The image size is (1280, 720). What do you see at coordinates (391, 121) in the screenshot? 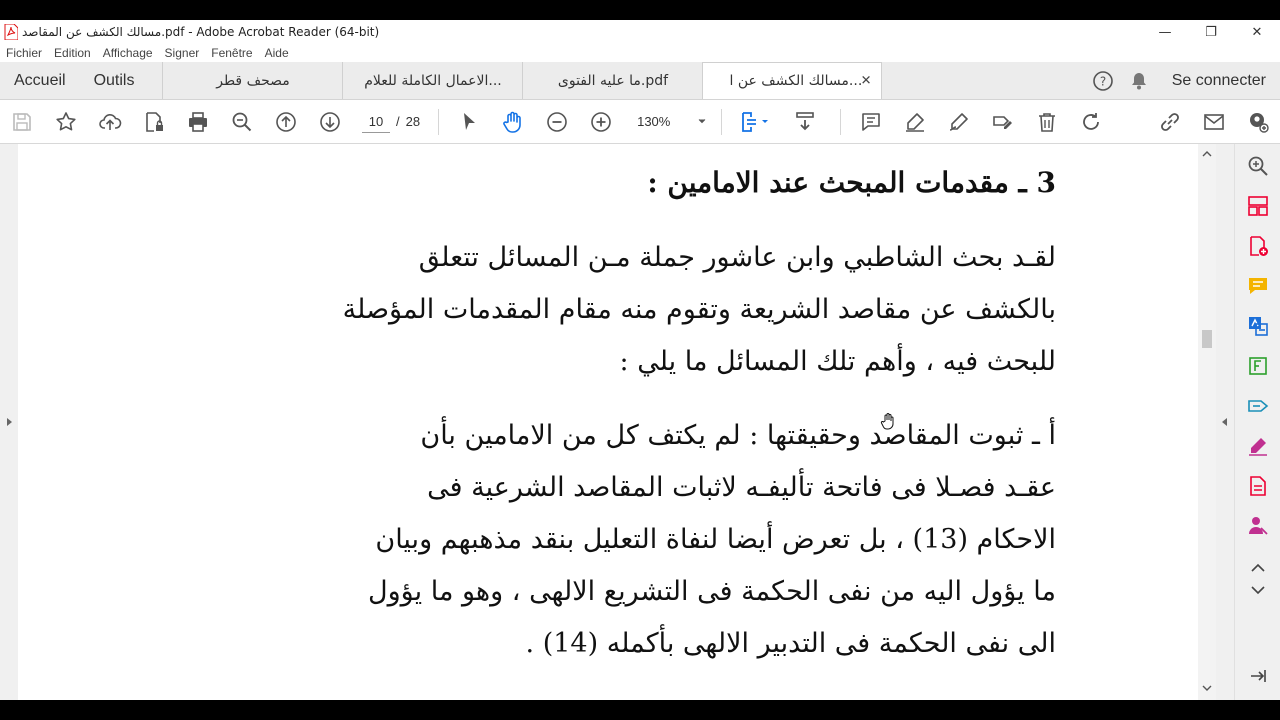
I see `page-navigator: / 28` at bounding box center [391, 121].